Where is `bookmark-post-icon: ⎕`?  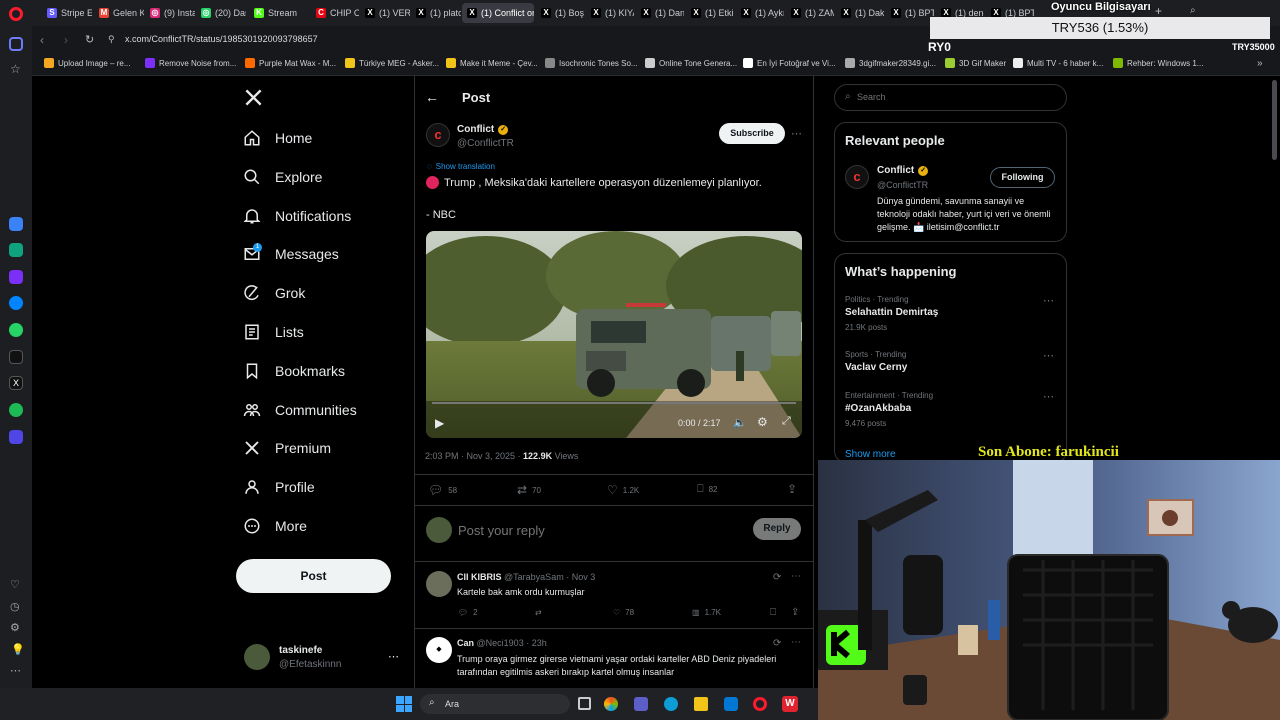 bookmark-post-icon: ⎕ is located at coordinates (700, 489).